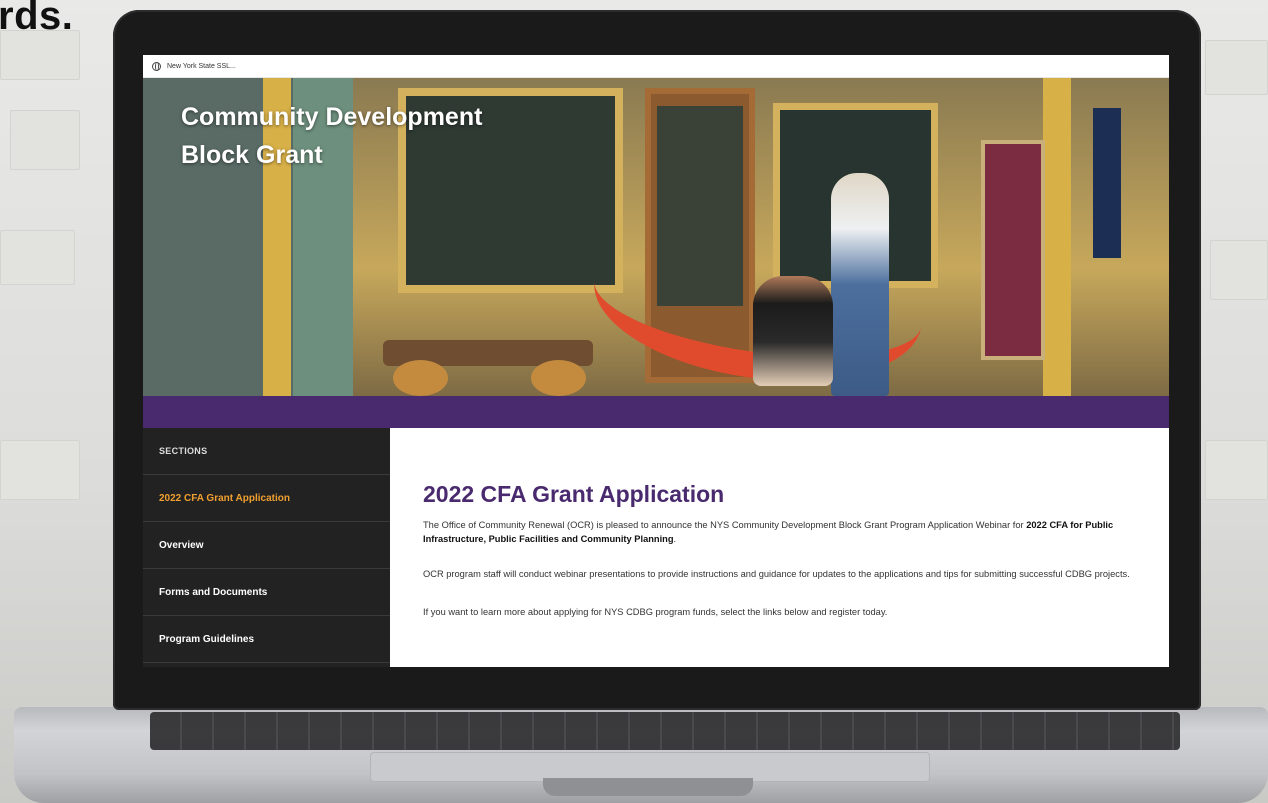 The width and height of the screenshot is (1268, 803). I want to click on laptop-notch, so click(648, 787).